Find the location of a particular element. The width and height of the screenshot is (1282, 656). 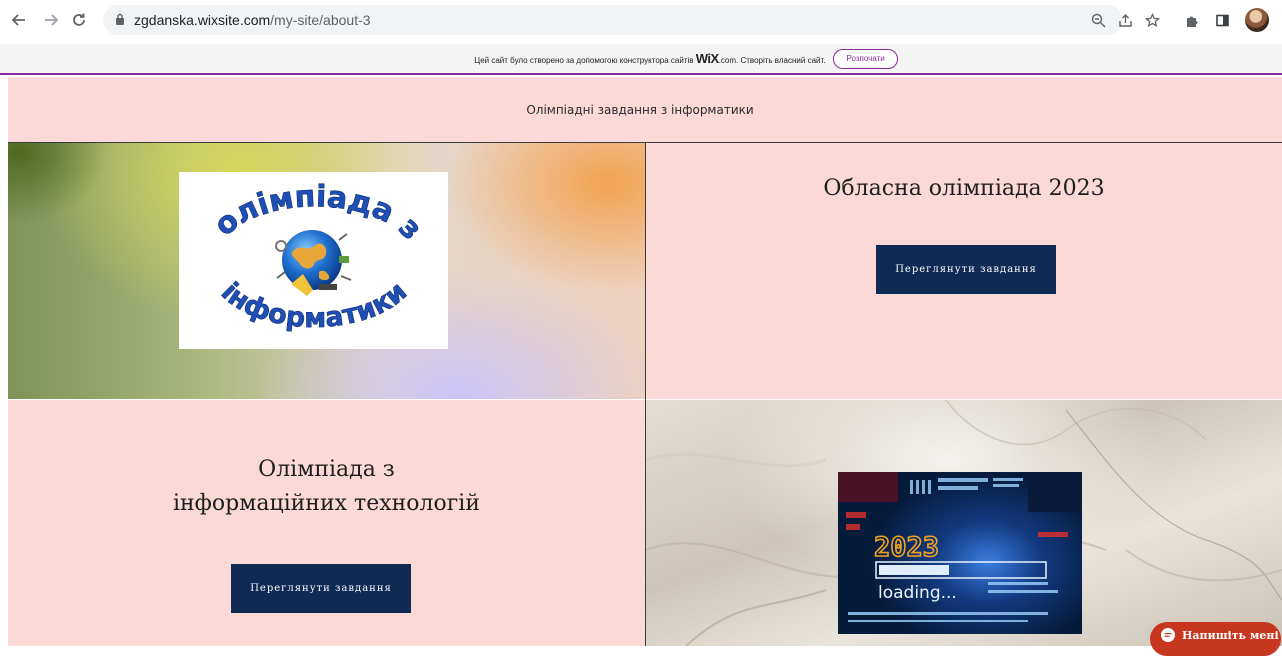

site-header: Олімпіадні завдання з інформатики is located at coordinates (645, 109).